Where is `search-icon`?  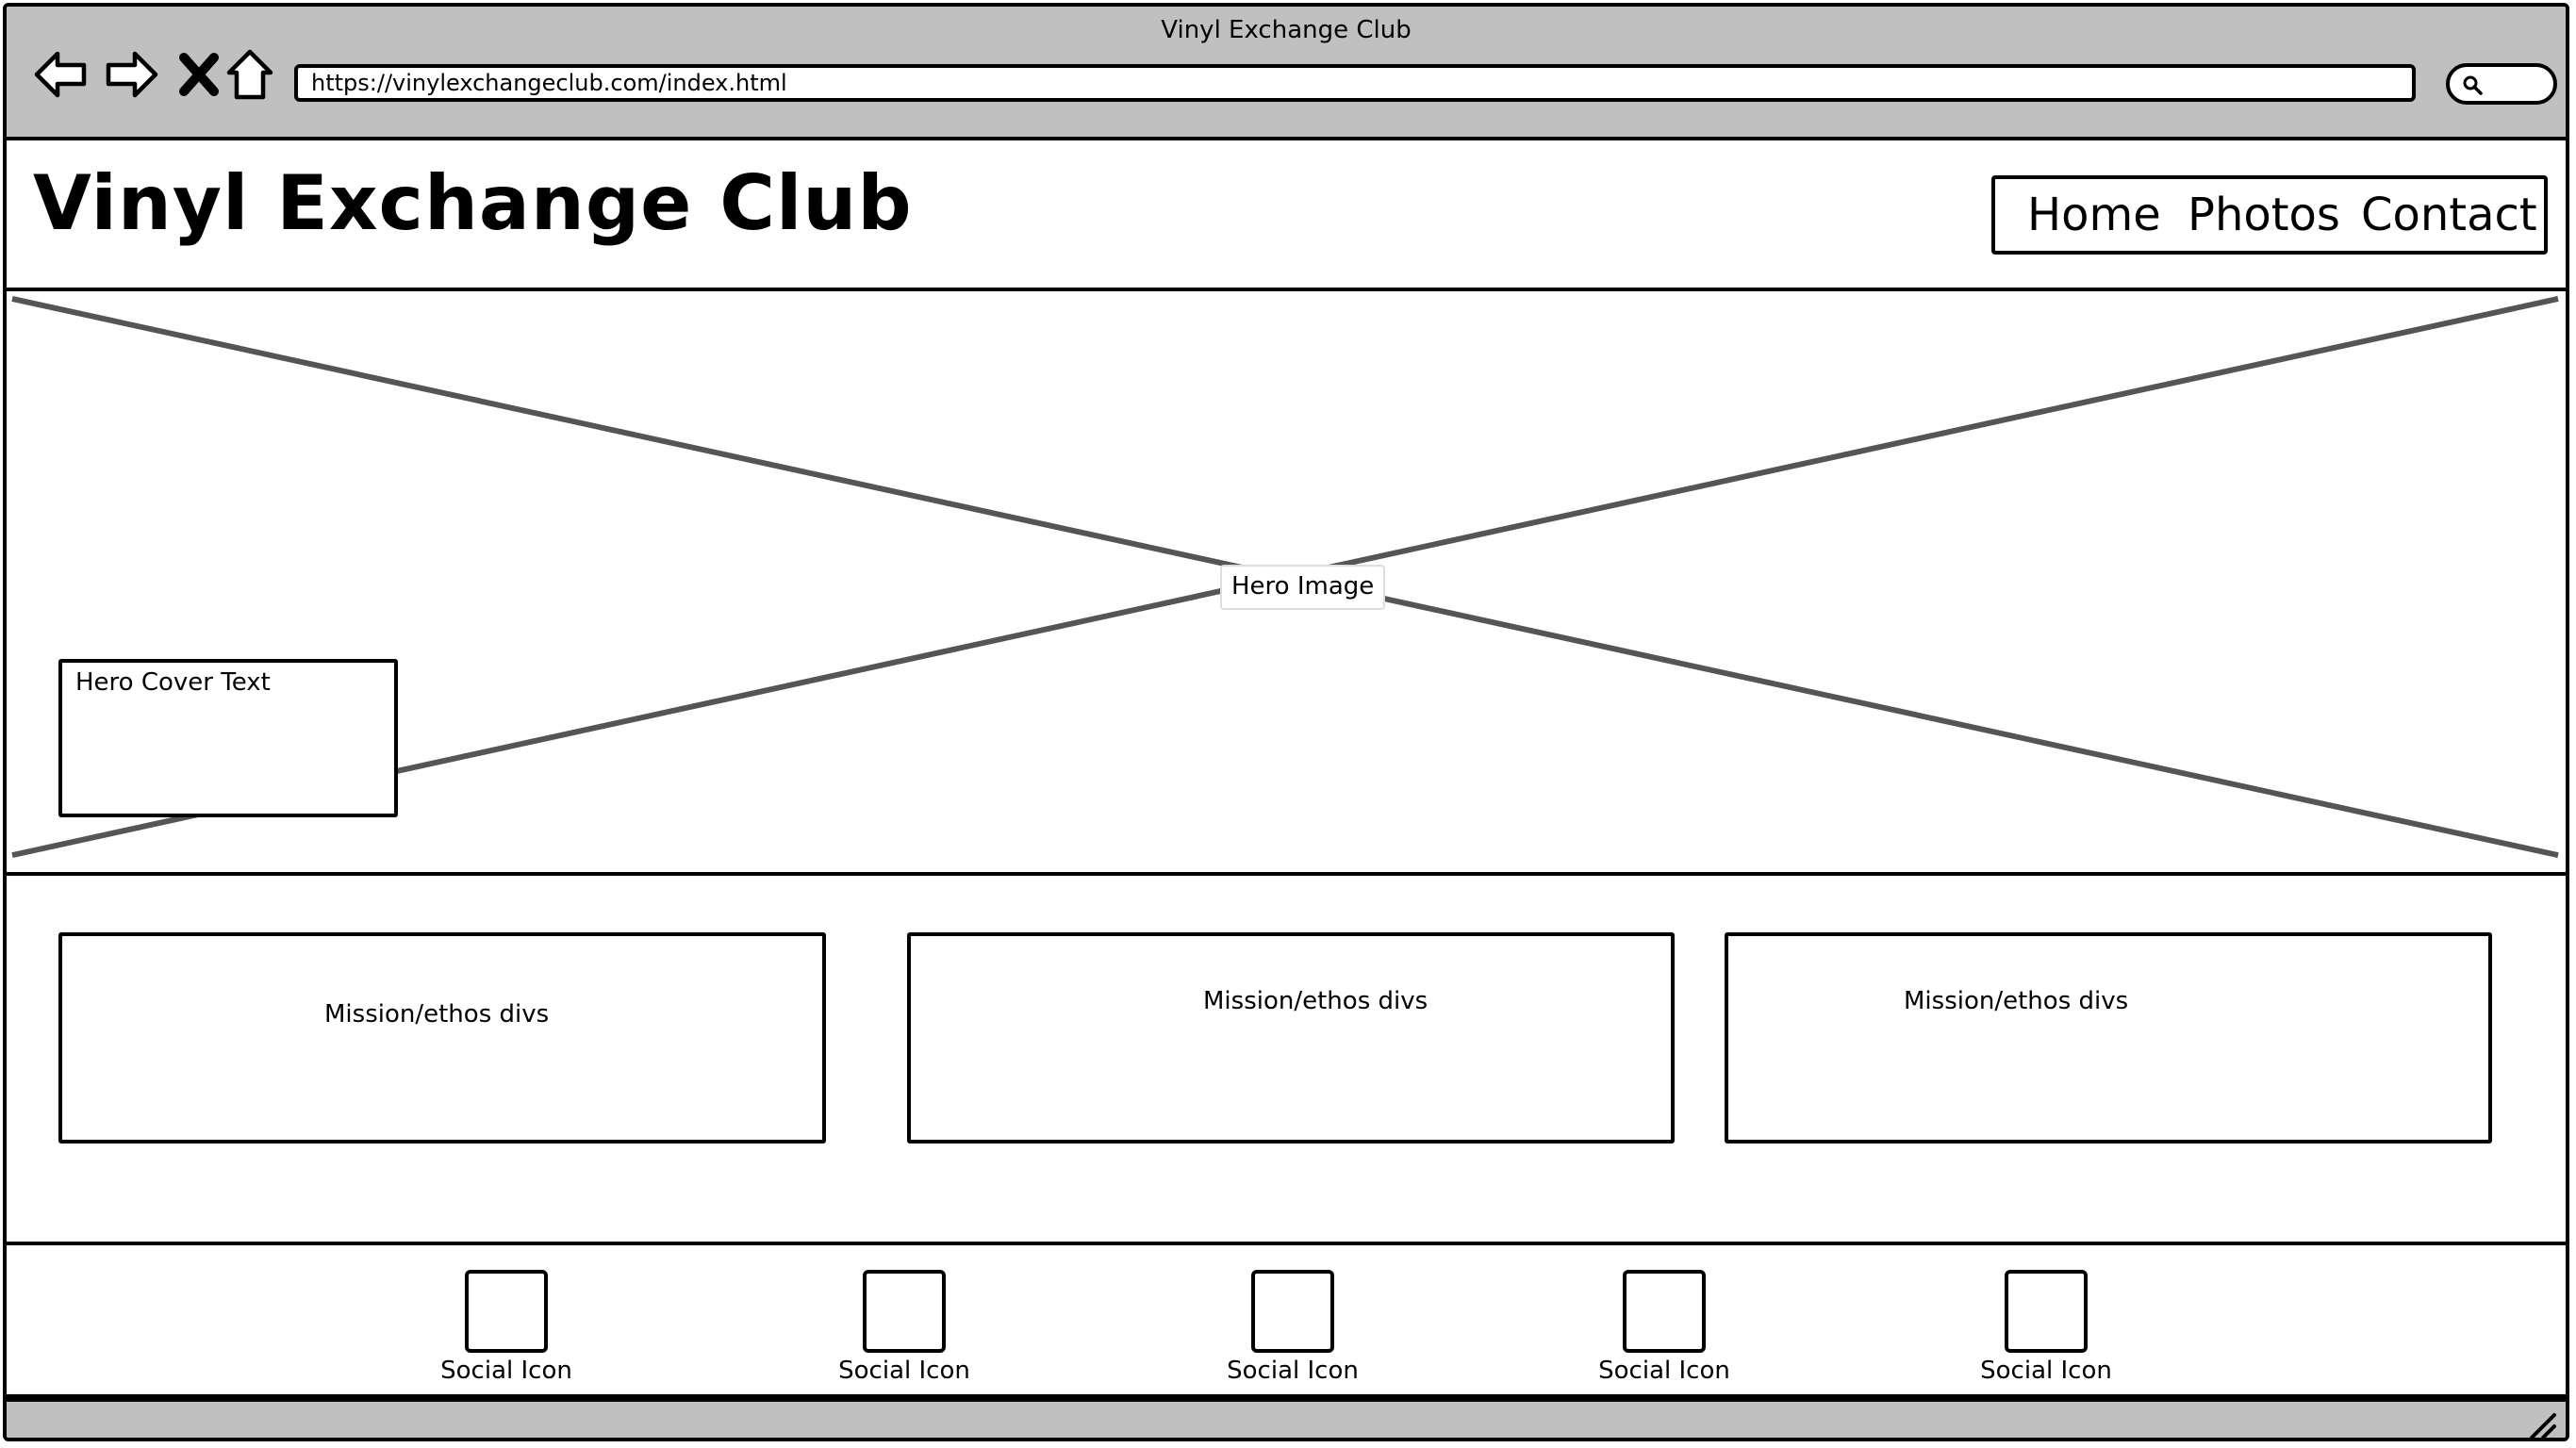
search-icon is located at coordinates (2473, 85).